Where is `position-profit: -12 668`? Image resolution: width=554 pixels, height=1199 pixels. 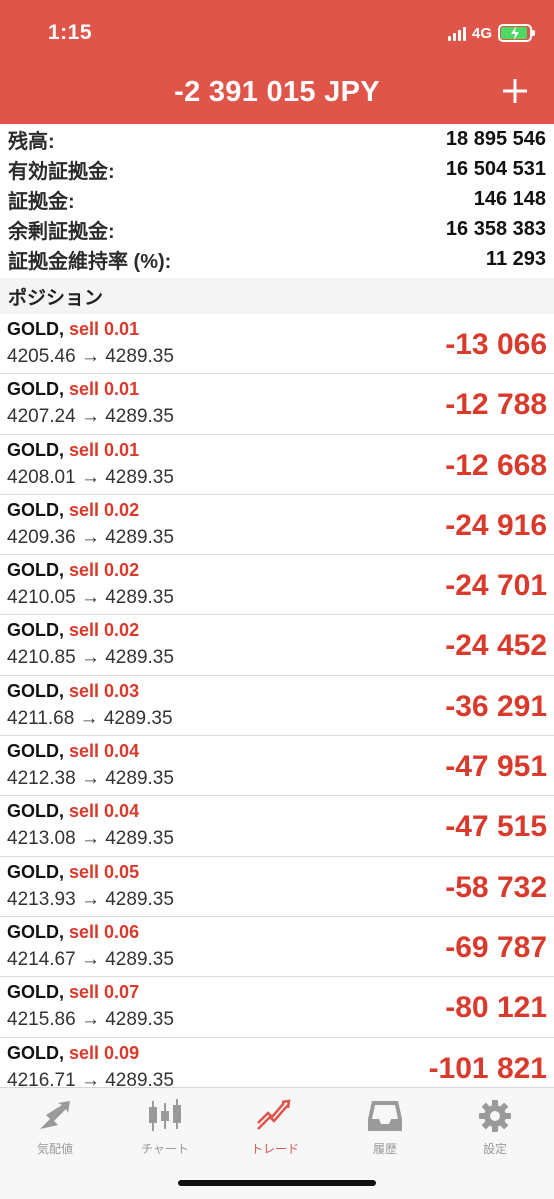
position-profit: -12 668 is located at coordinates (496, 465).